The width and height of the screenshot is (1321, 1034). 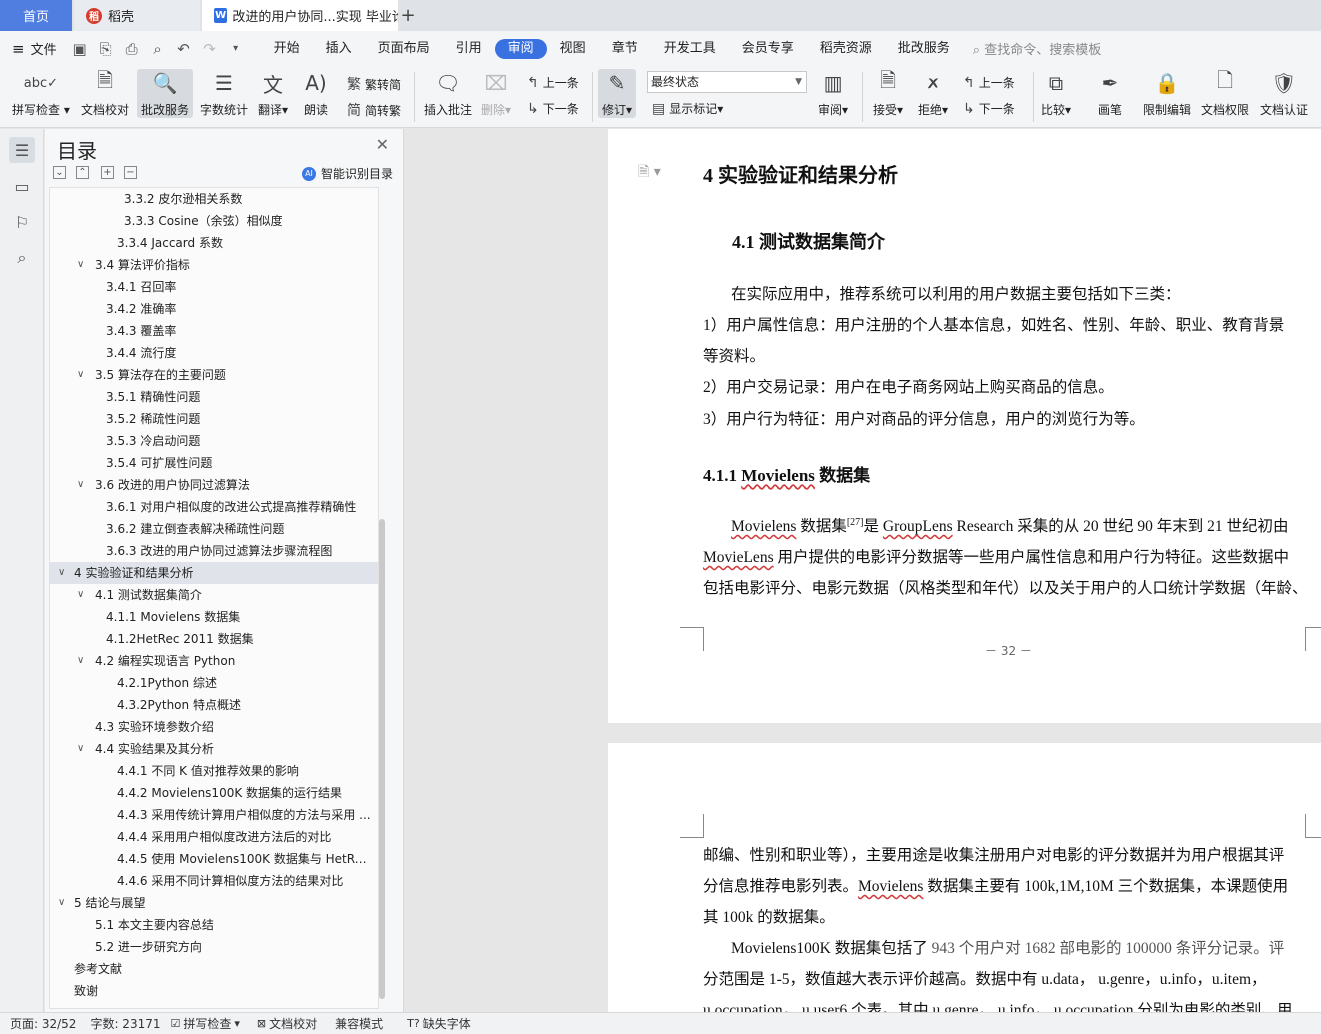 I want to click on toc-item: 3.4.3 覆盖率, so click(x=214, y=331).